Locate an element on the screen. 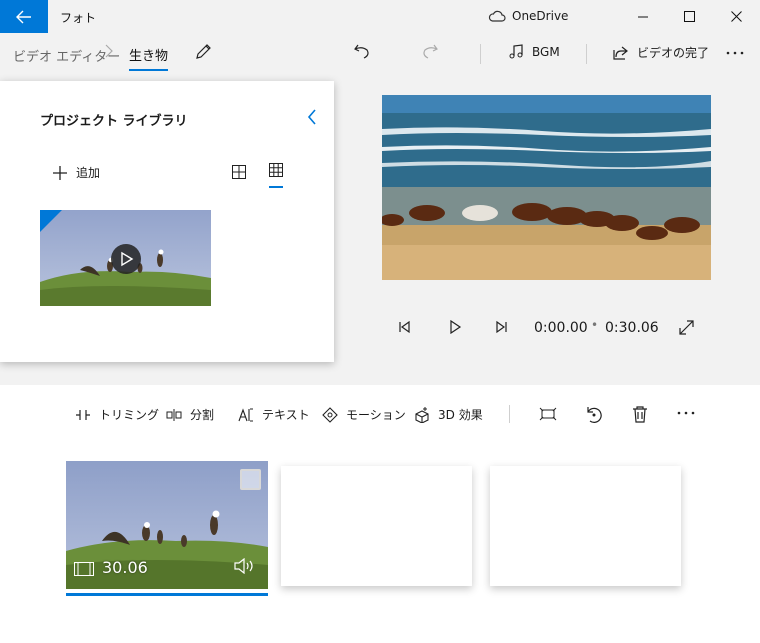 This screenshot has width=760, height=643. delete-button is located at coordinates (640, 416).